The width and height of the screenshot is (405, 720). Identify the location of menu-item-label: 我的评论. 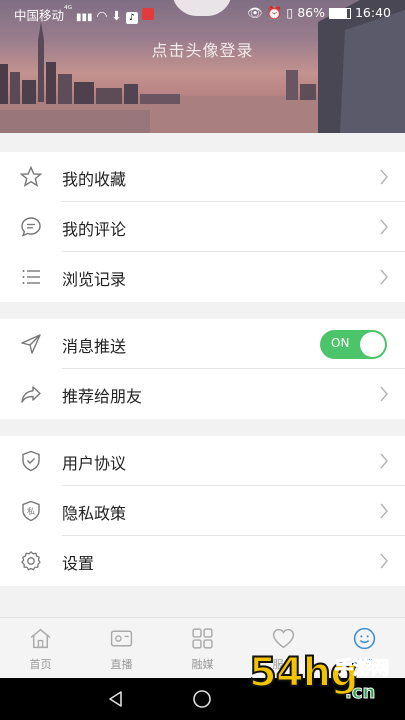
(94, 229).